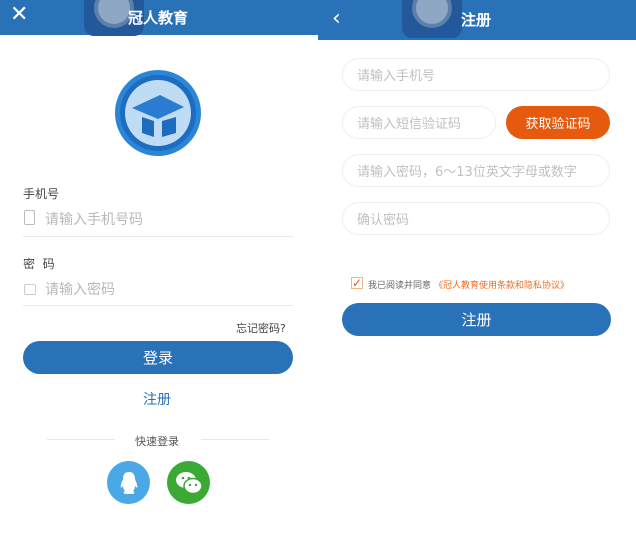 Image resolution: width=636 pixels, height=534 pixels. What do you see at coordinates (157, 441) in the screenshot?
I see `quick-login-label: 快速登录` at bounding box center [157, 441].